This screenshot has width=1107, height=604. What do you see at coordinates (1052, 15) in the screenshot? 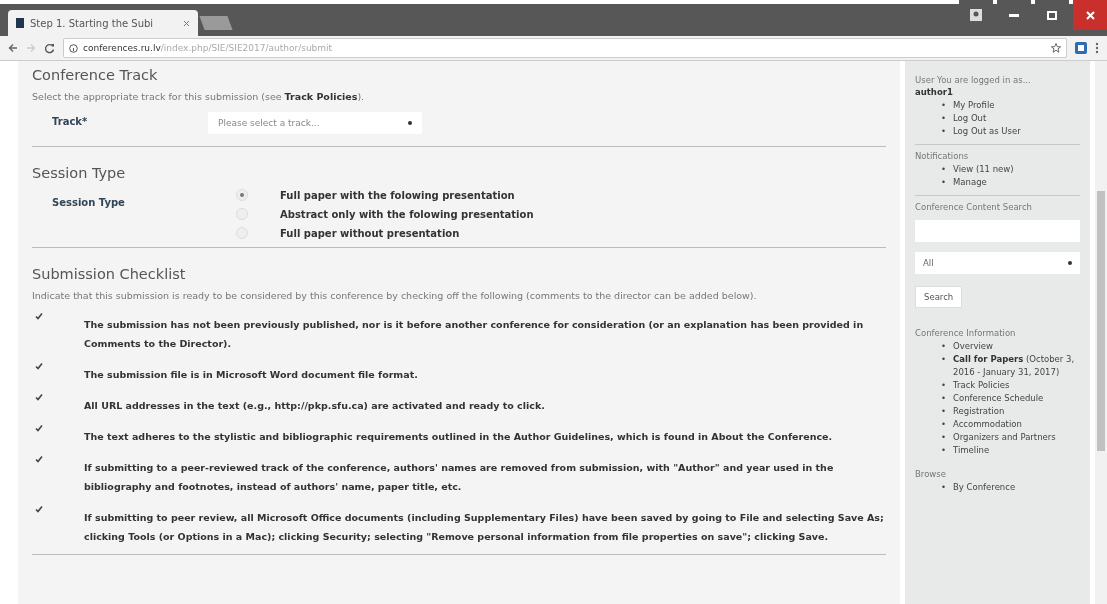
I see `maximize-icon` at bounding box center [1052, 15].